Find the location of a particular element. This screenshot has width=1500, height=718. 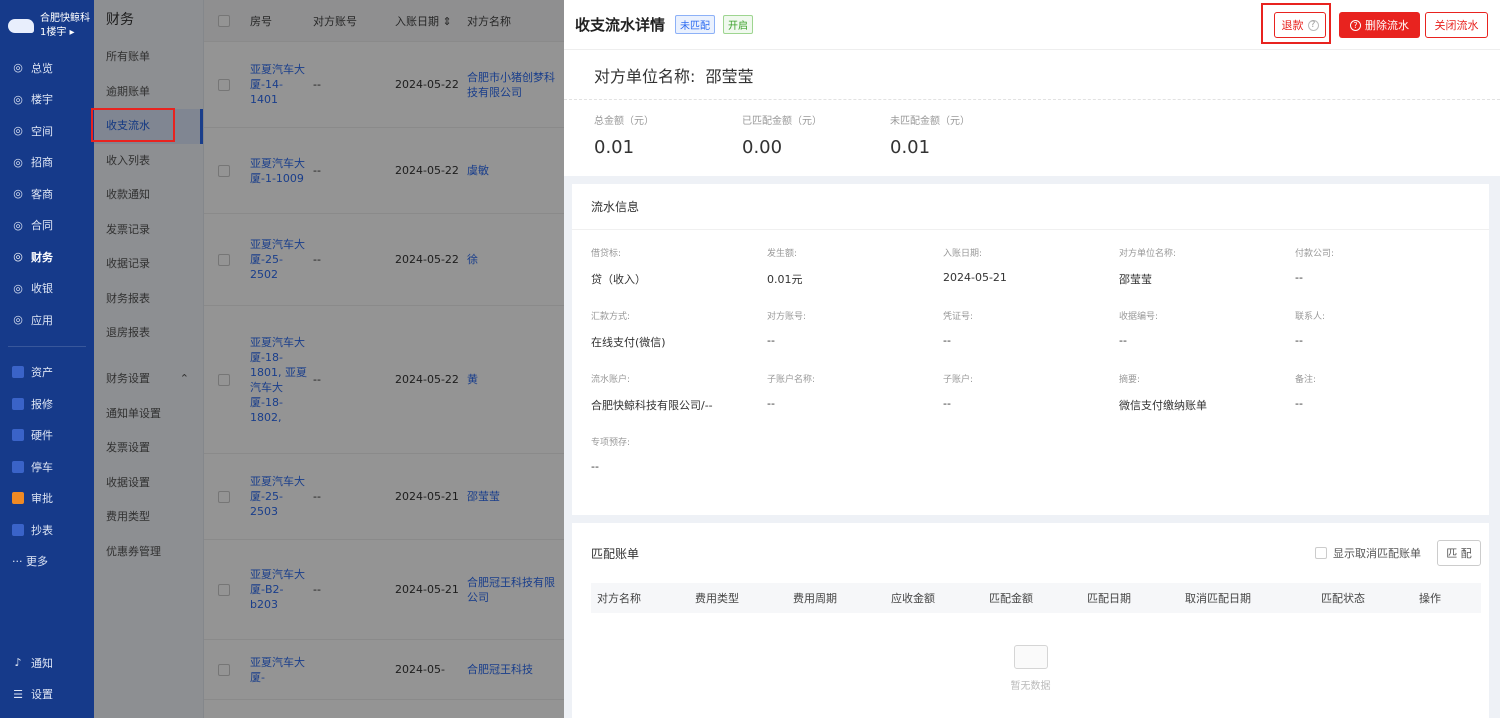

nav-more: ··· 更多 is located at coordinates (47, 562).